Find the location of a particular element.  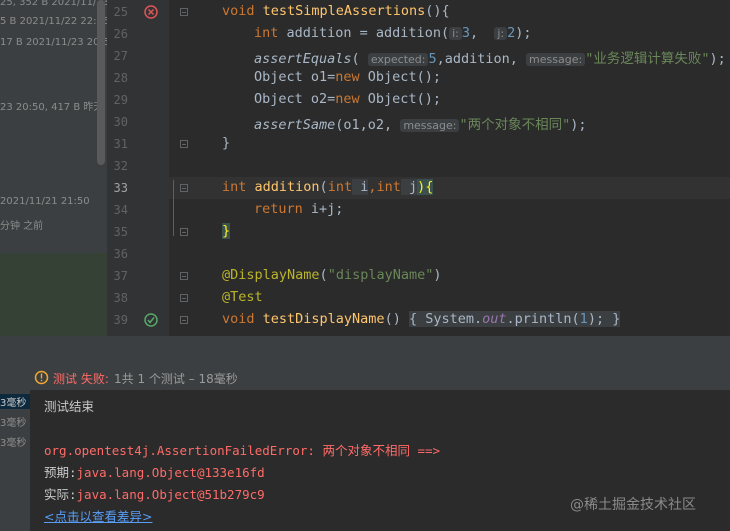

view-diff-link: <点击以查看差异> is located at coordinates (98, 515).